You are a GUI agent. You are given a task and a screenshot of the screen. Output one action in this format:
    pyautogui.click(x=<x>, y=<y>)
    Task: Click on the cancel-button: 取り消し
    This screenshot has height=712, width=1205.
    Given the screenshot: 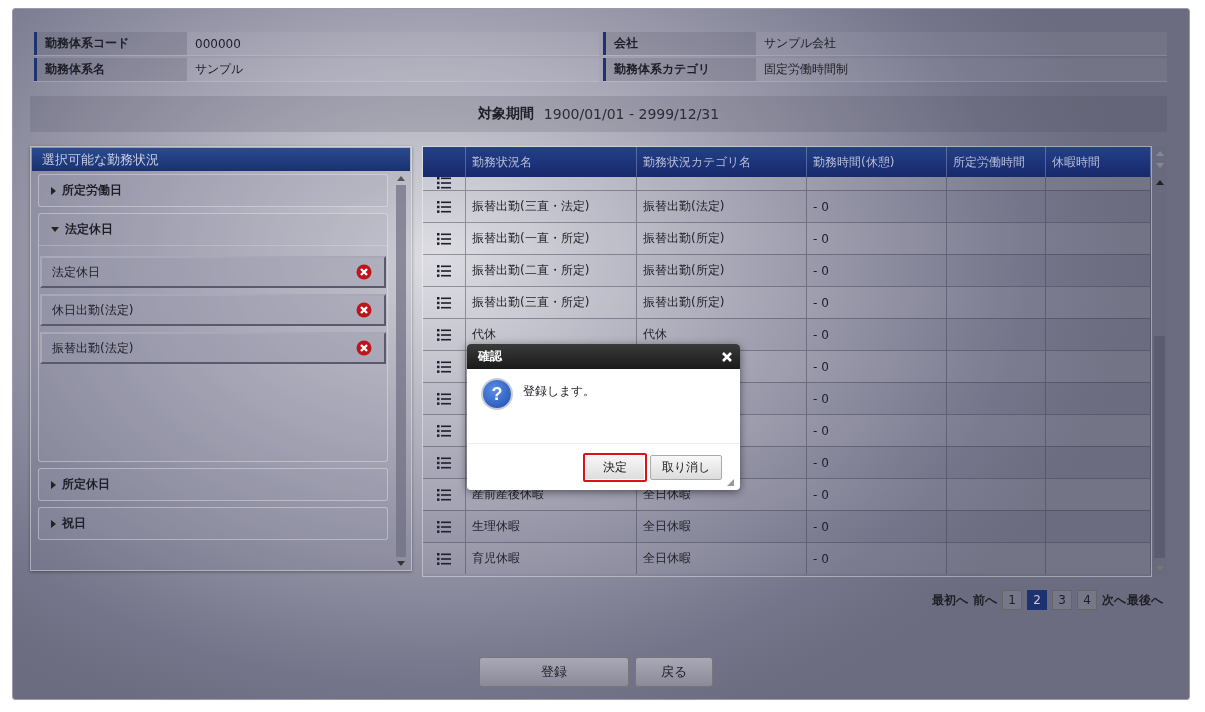 What is the action you would take?
    pyautogui.click(x=686, y=467)
    